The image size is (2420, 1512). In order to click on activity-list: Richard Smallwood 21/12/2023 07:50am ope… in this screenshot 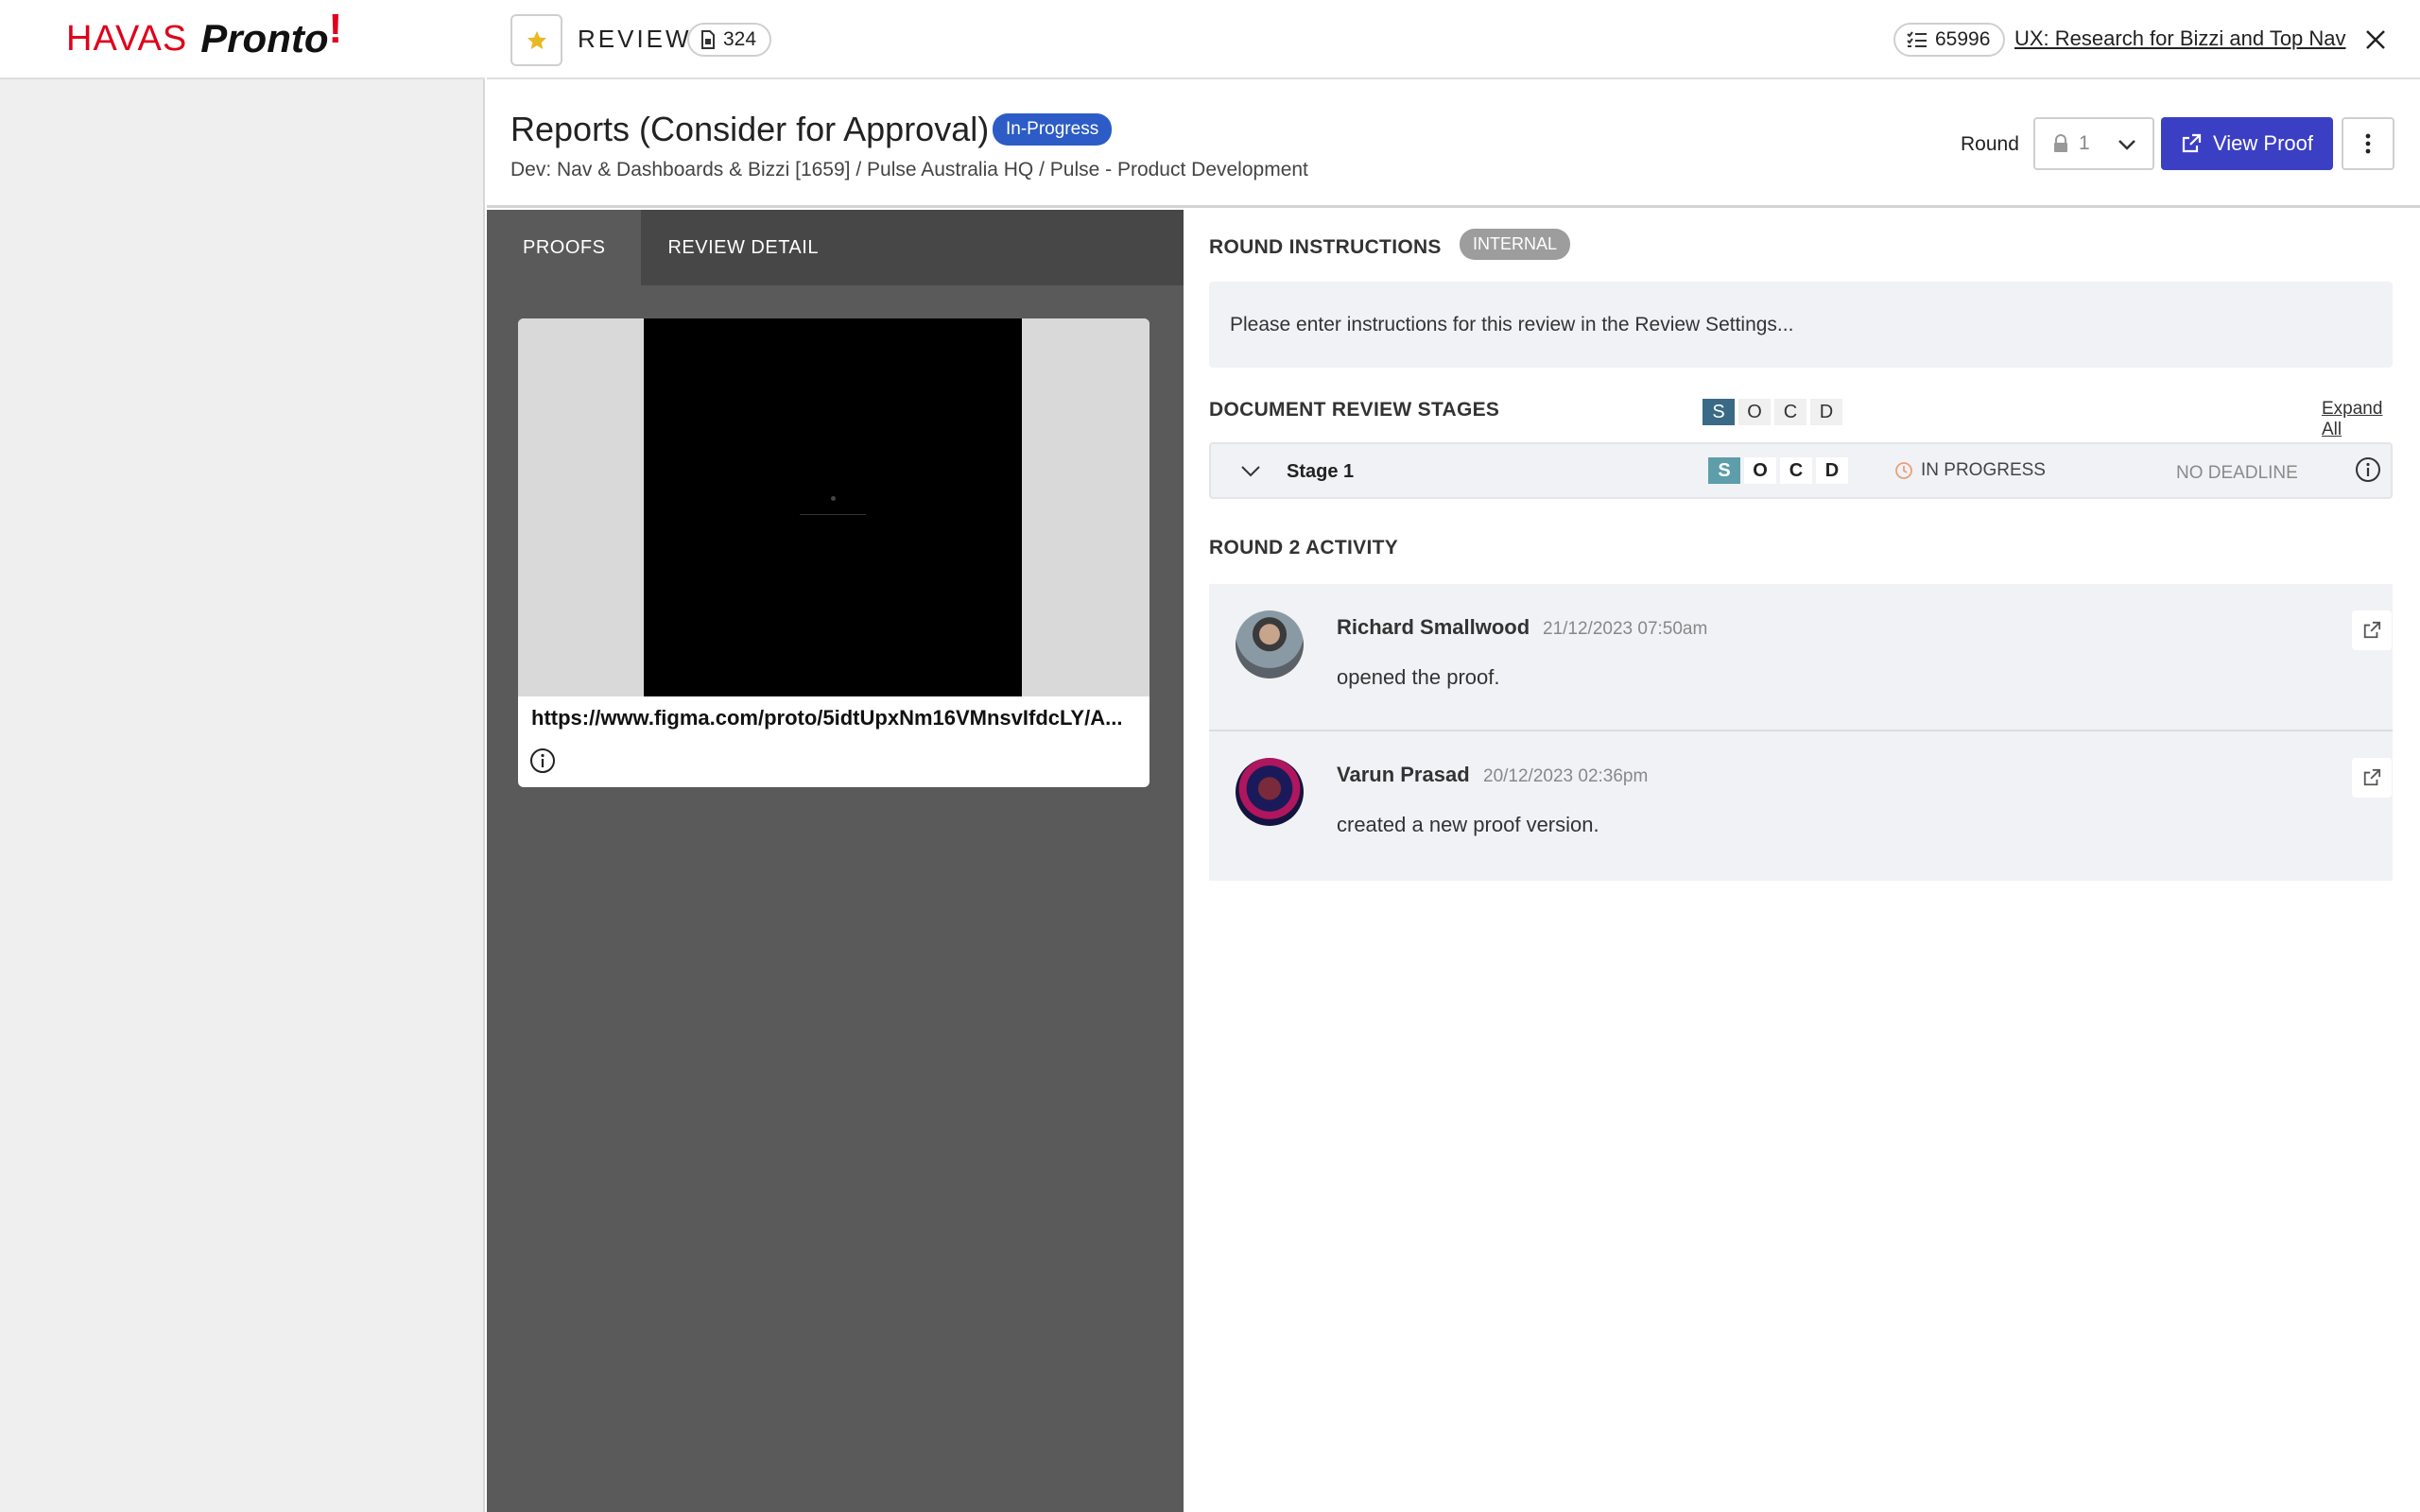, I will do `click(1801, 732)`.